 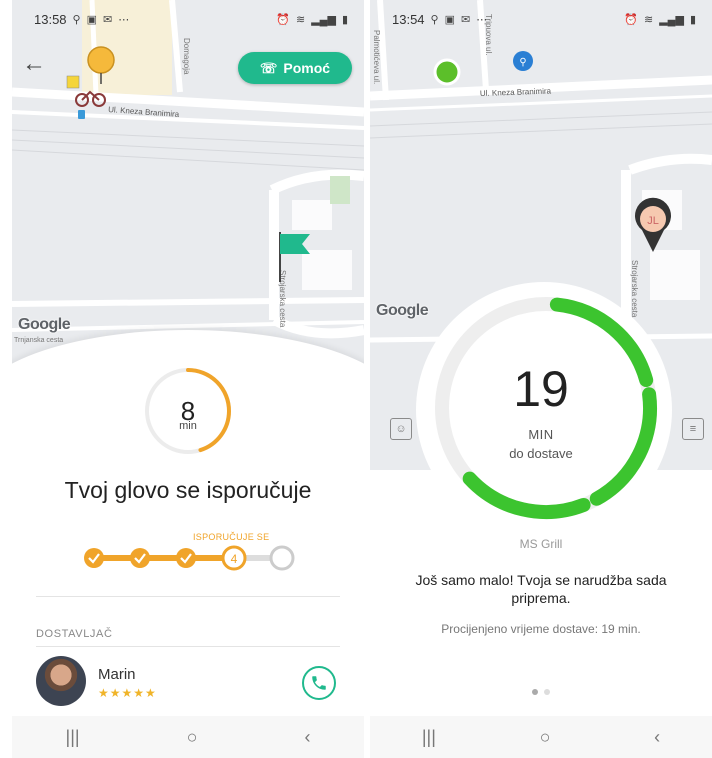 I want to click on page-dot-active, so click(x=535, y=692).